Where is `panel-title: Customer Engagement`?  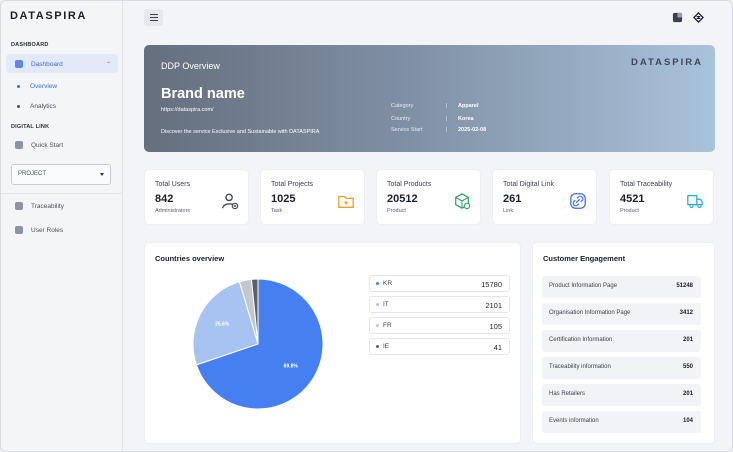 panel-title: Customer Engagement is located at coordinates (584, 258).